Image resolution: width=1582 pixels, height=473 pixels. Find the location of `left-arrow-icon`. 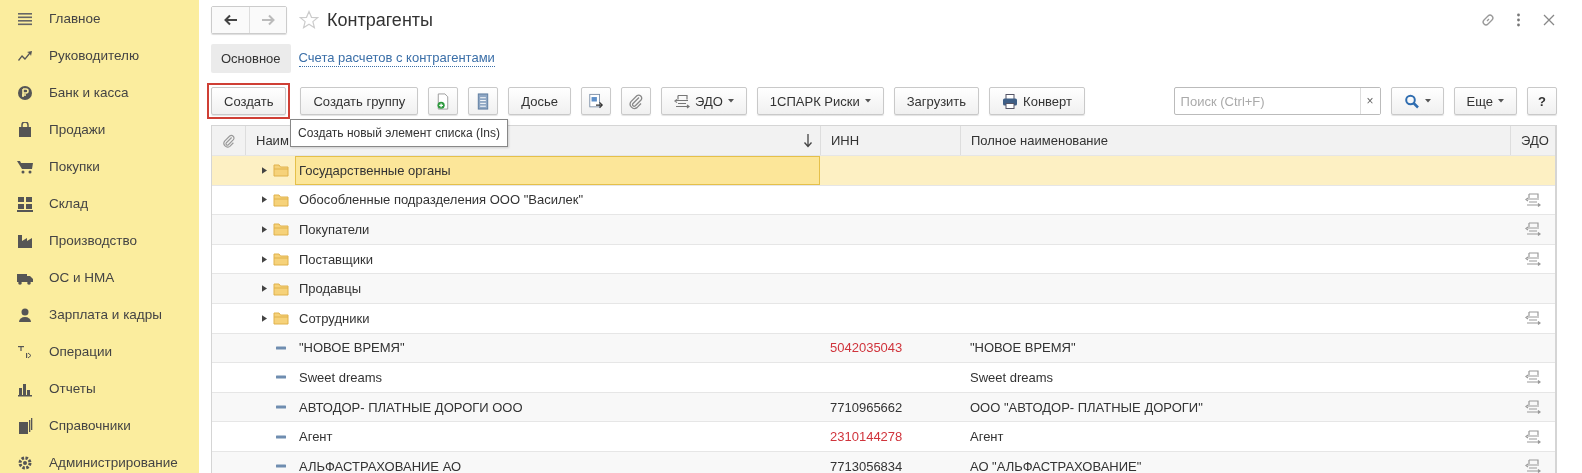

left-arrow-icon is located at coordinates (230, 20).